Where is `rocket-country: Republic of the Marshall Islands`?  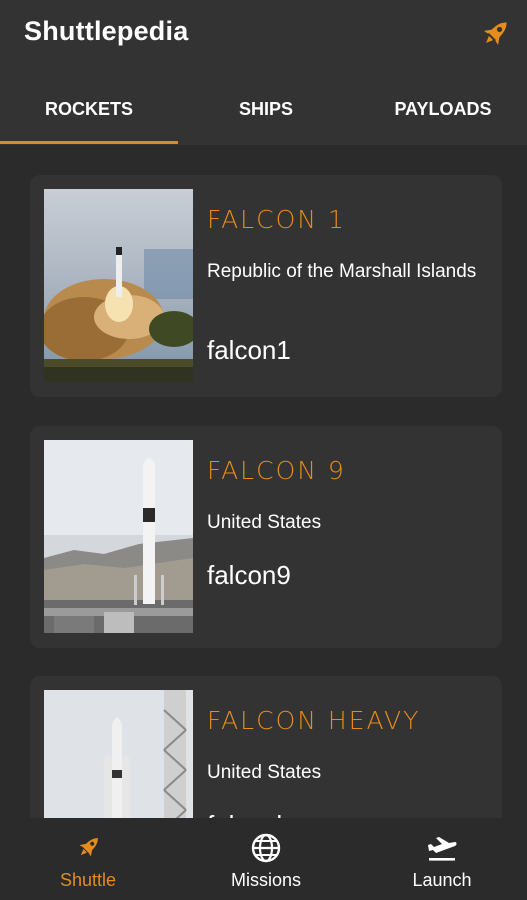
rocket-country: Republic of the Marshall Islands is located at coordinates (342, 271).